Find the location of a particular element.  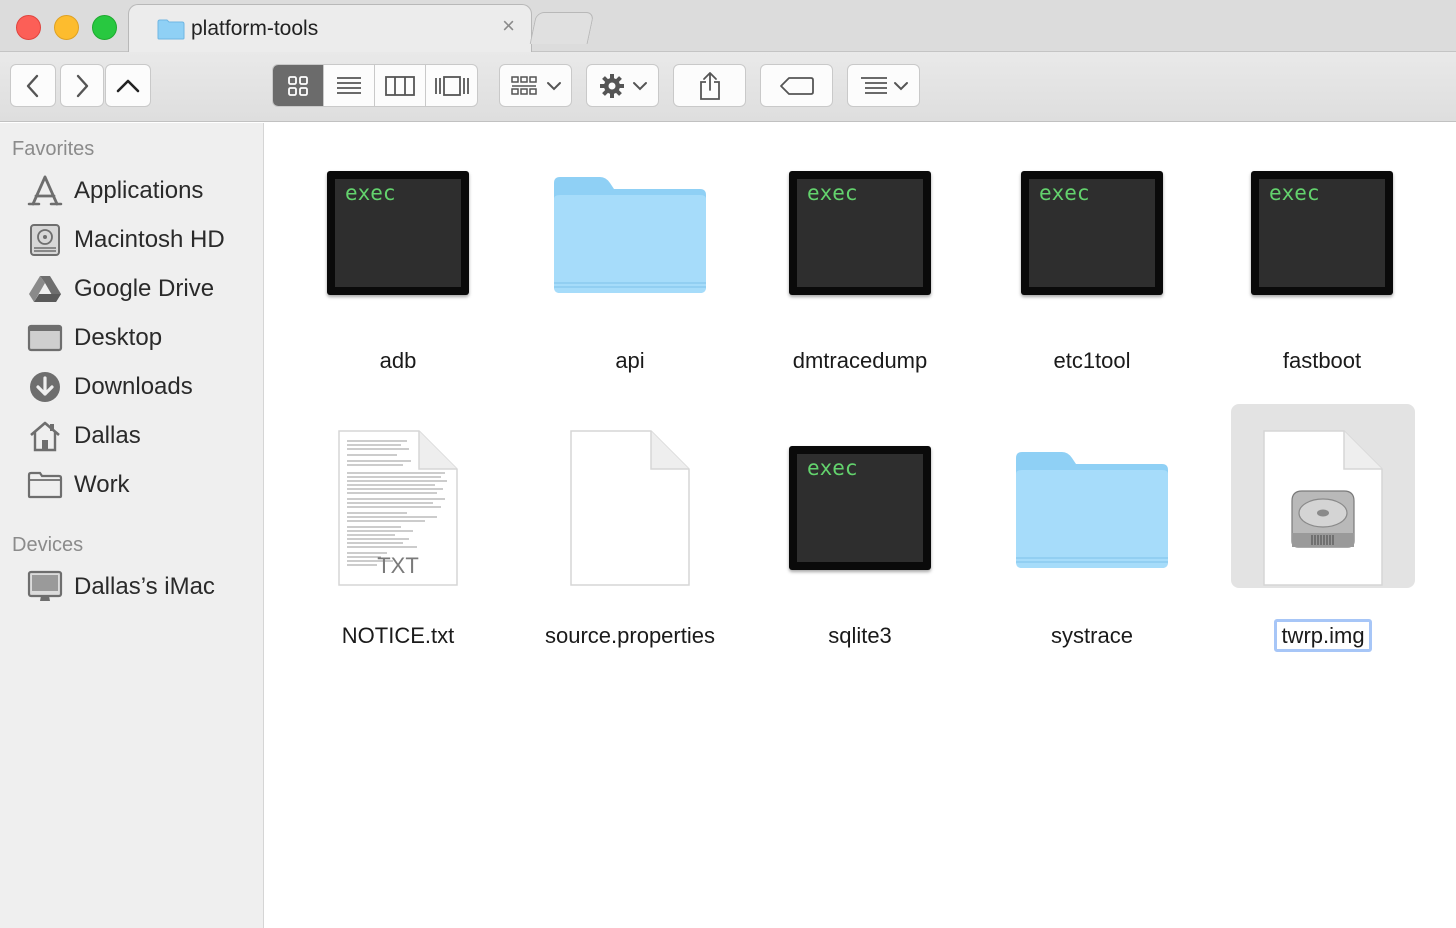

action-menu-button is located at coordinates (622, 85).